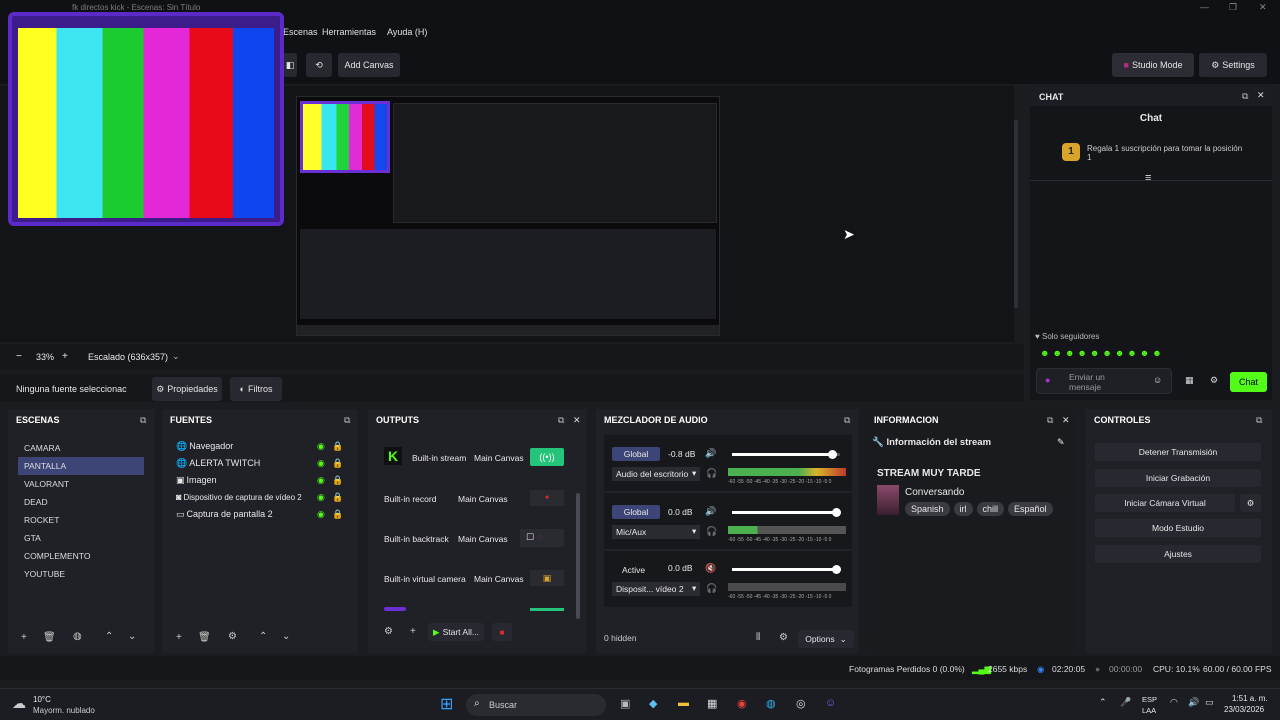 The image size is (1280, 720). What do you see at coordinates (1061, 442) in the screenshot?
I see `edit-pencil-icon: ✎` at bounding box center [1061, 442].